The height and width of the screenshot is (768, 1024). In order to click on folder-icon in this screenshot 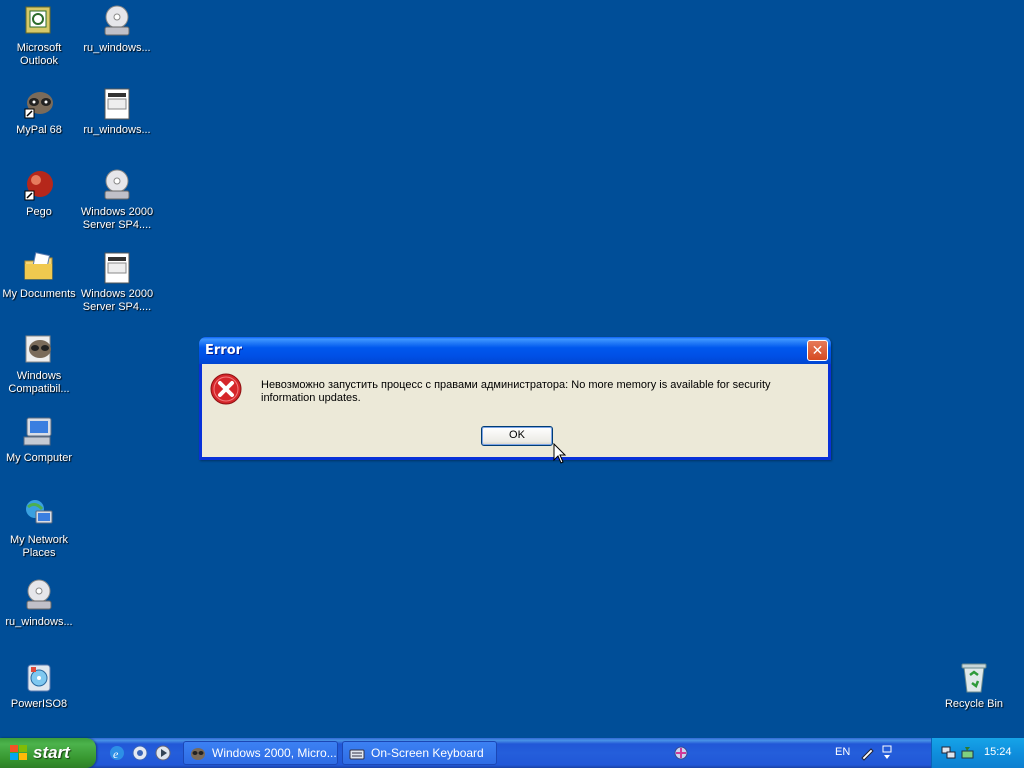, I will do `click(39, 268)`.